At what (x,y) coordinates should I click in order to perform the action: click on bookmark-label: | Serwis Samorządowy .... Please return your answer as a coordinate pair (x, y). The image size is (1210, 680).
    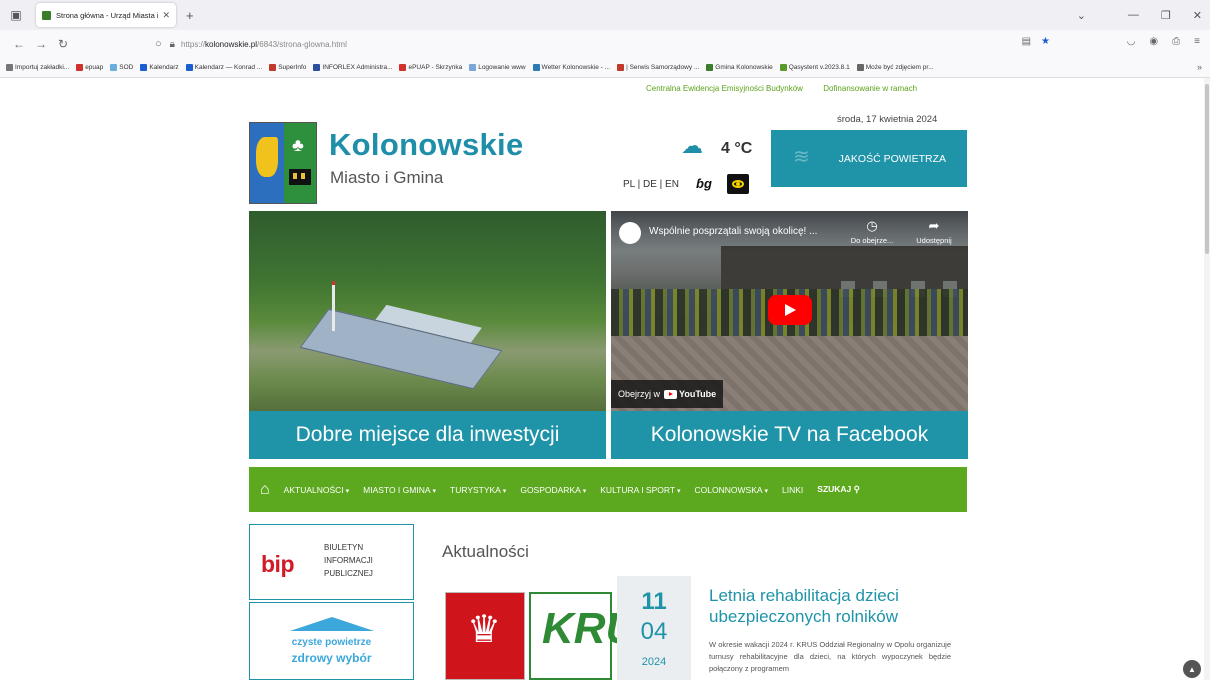
    Looking at the image, I should click on (663, 67).